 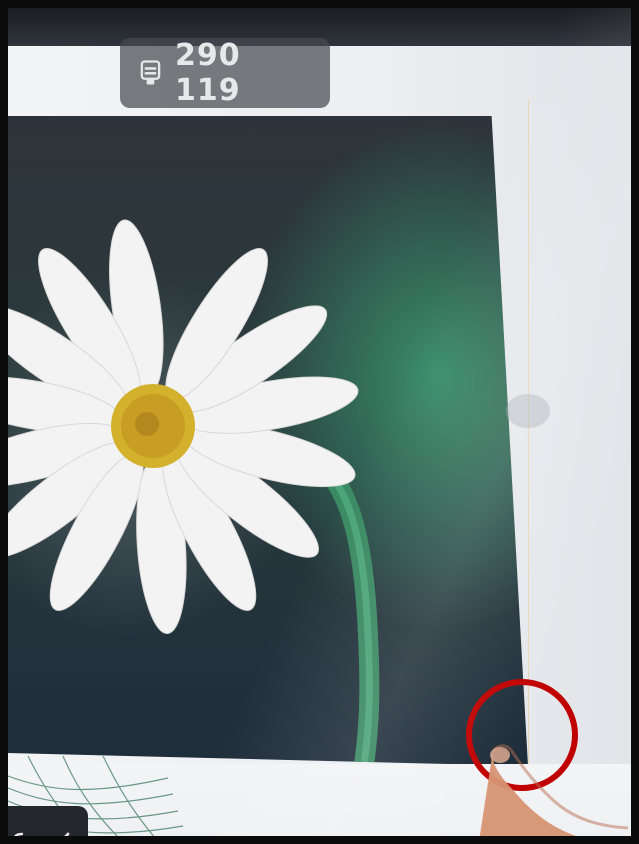 I want to click on undo-icon, so click(x=19, y=834).